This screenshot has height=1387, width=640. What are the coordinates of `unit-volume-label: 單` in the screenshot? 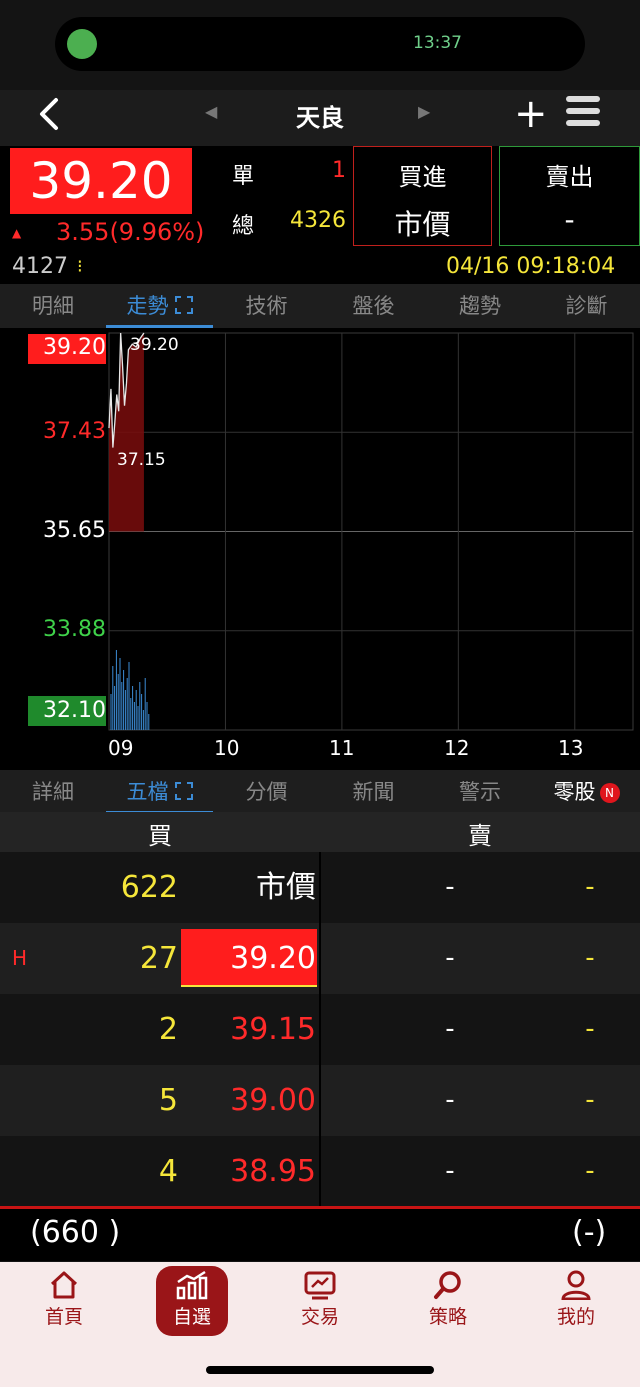 It's located at (243, 176).